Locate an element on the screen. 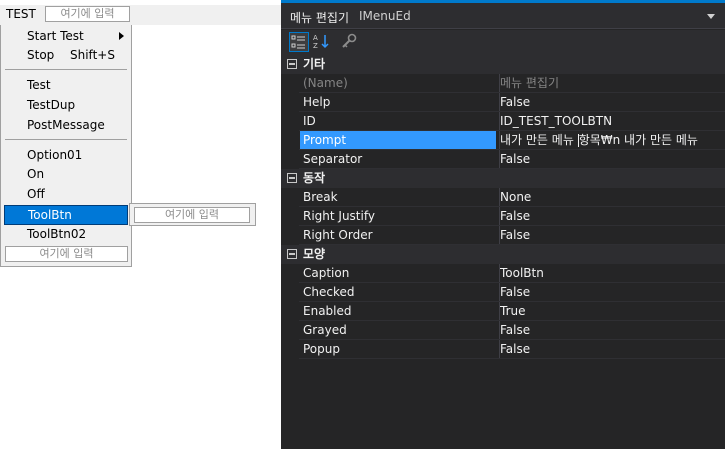  properties-object-name: IMenuEd is located at coordinates (385, 16).